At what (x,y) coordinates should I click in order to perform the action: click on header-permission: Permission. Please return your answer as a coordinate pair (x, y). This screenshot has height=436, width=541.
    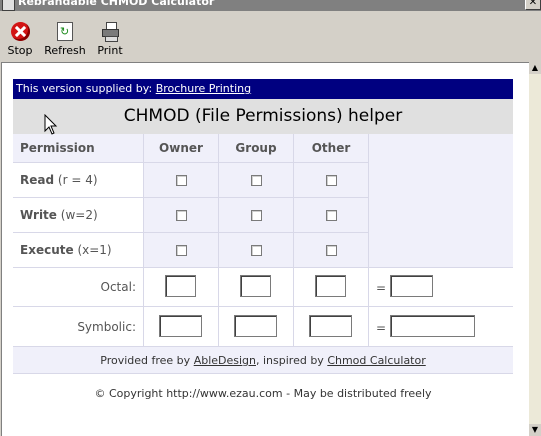
    Looking at the image, I should click on (78, 148).